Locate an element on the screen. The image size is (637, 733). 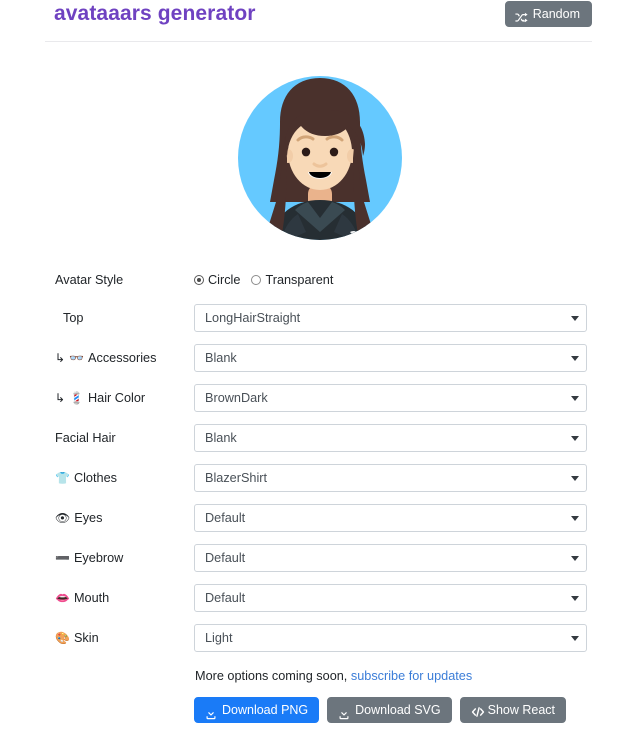
form-row-eyebrow: ➖ Eyebrow Default is located at coordinates (318, 558).